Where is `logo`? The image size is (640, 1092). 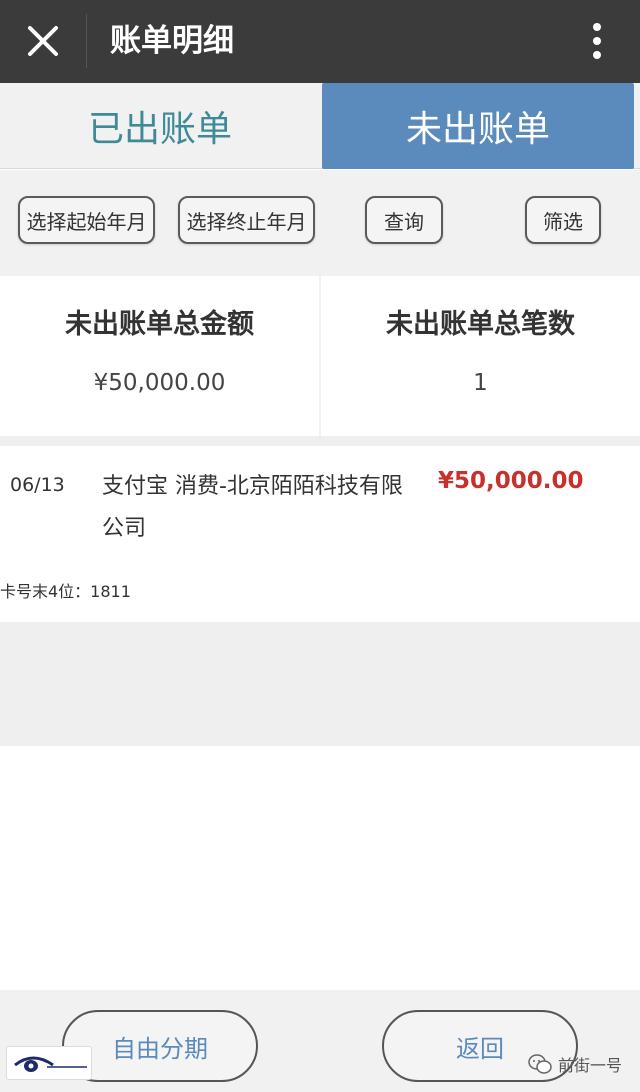 logo is located at coordinates (49, 1063).